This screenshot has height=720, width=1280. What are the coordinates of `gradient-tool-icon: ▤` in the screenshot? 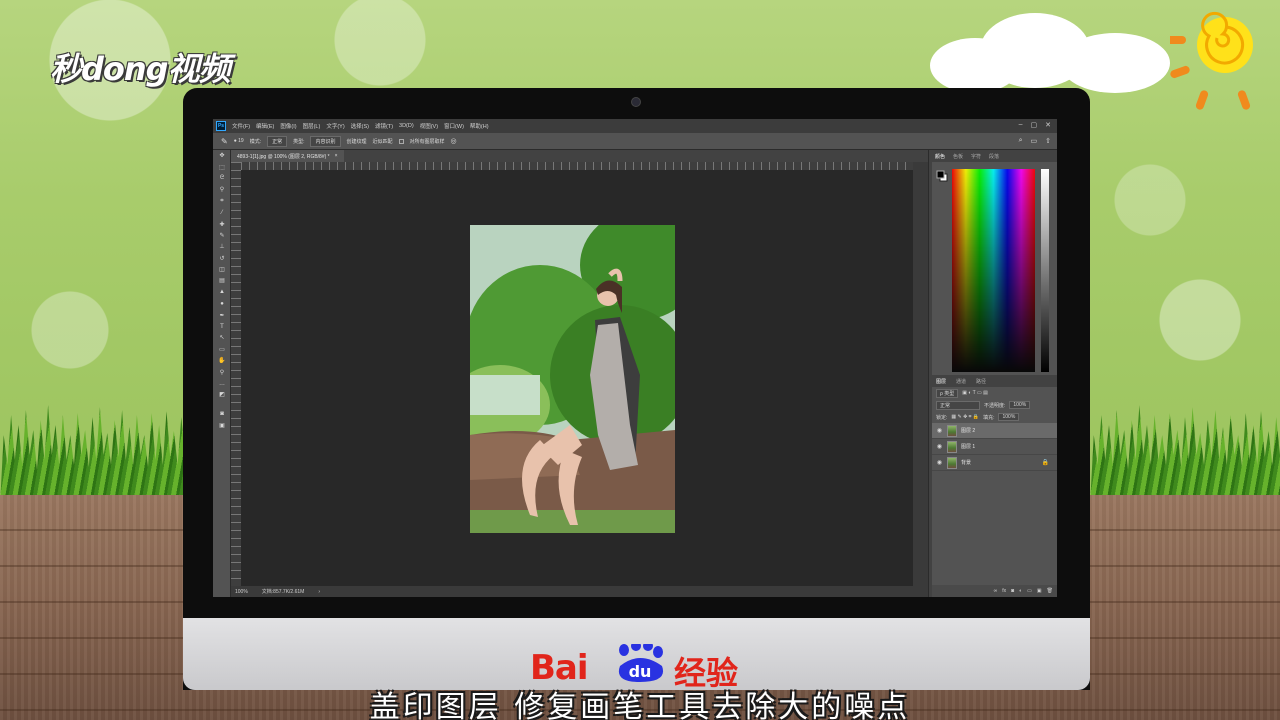 It's located at (222, 280).